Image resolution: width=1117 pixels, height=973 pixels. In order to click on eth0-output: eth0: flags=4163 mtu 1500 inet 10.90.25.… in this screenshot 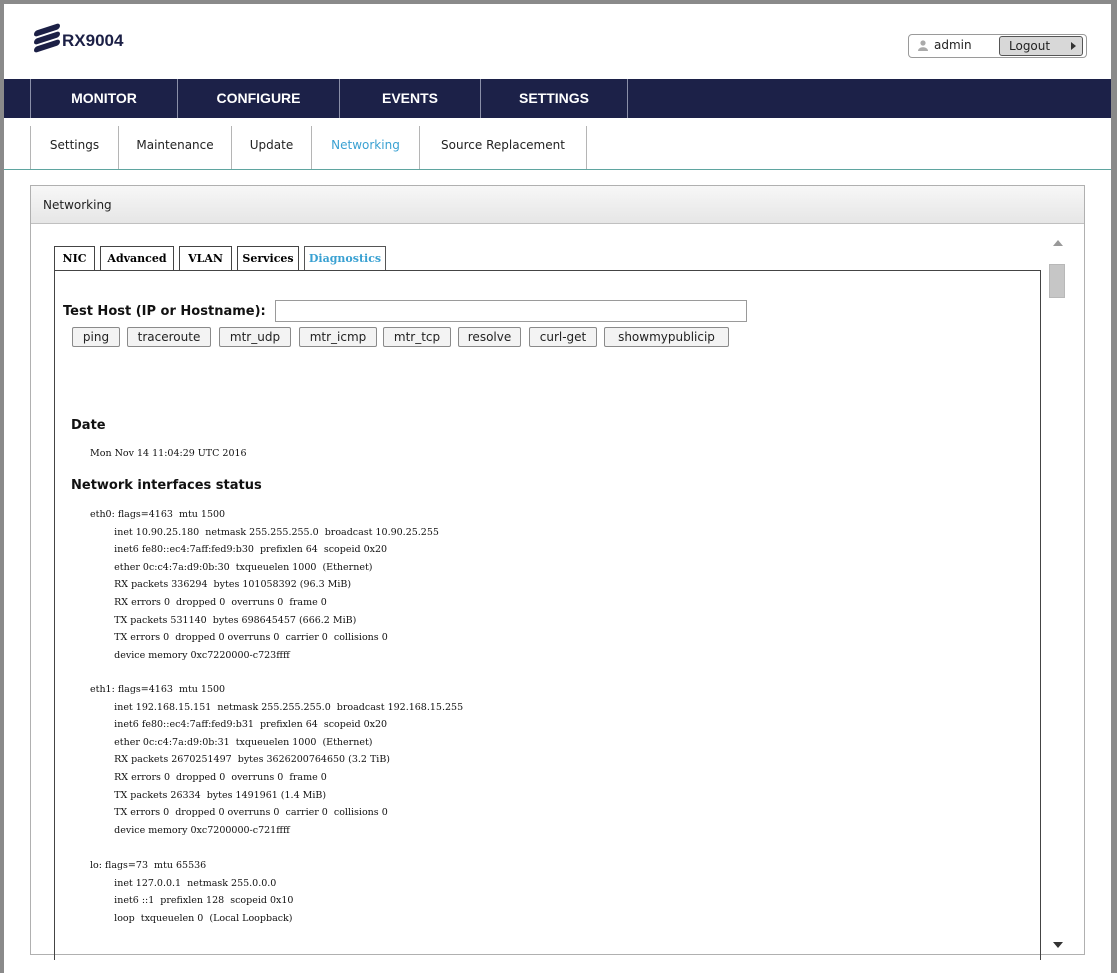, I will do `click(264, 585)`.